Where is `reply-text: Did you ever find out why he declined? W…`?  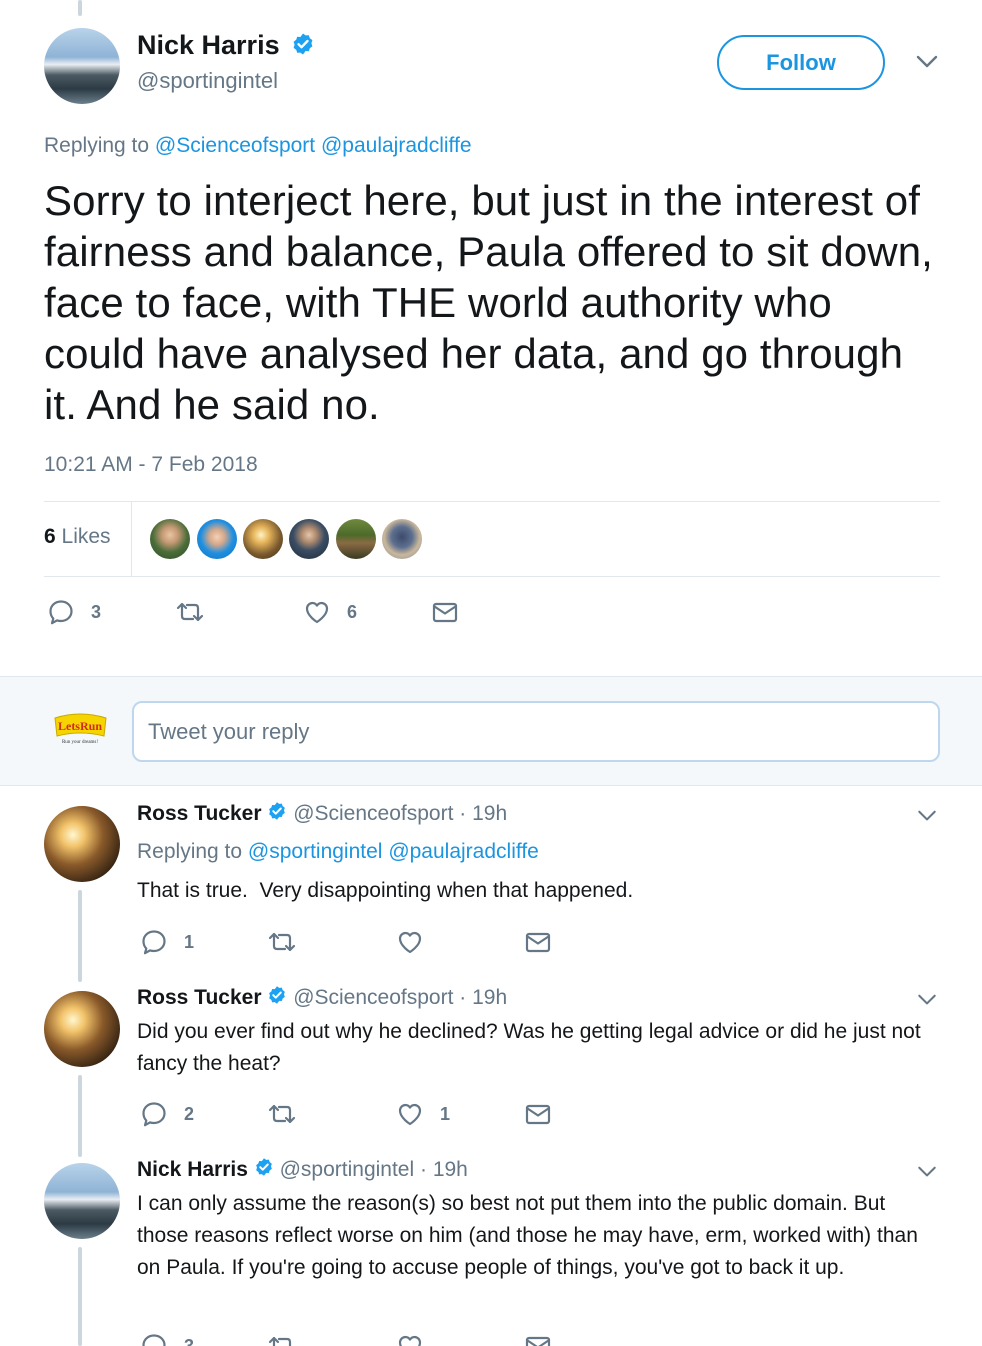
reply-text: Did you ever find out why he declined? W… is located at coordinates (529, 1047).